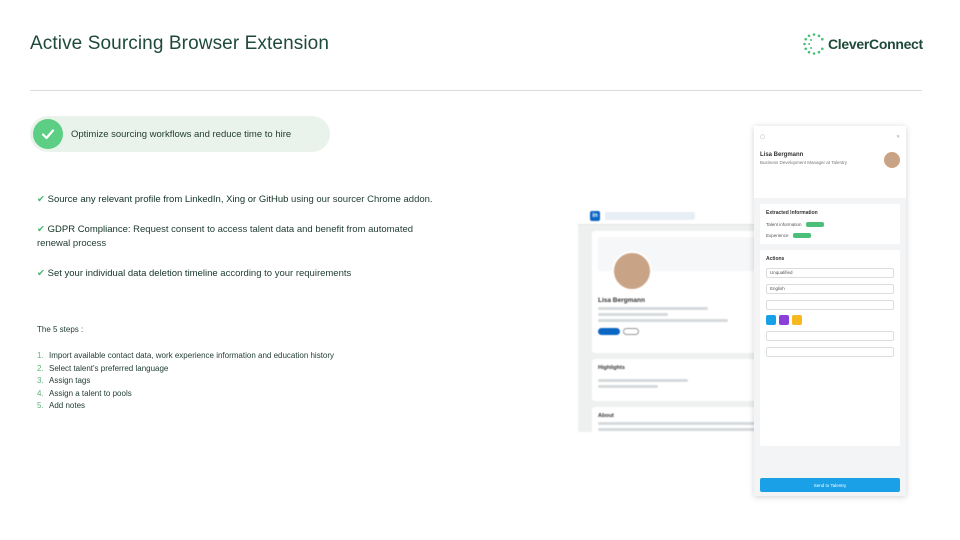 This screenshot has width=960, height=540. Describe the element at coordinates (40, 405) in the screenshot. I see `step-number: 5.` at that location.